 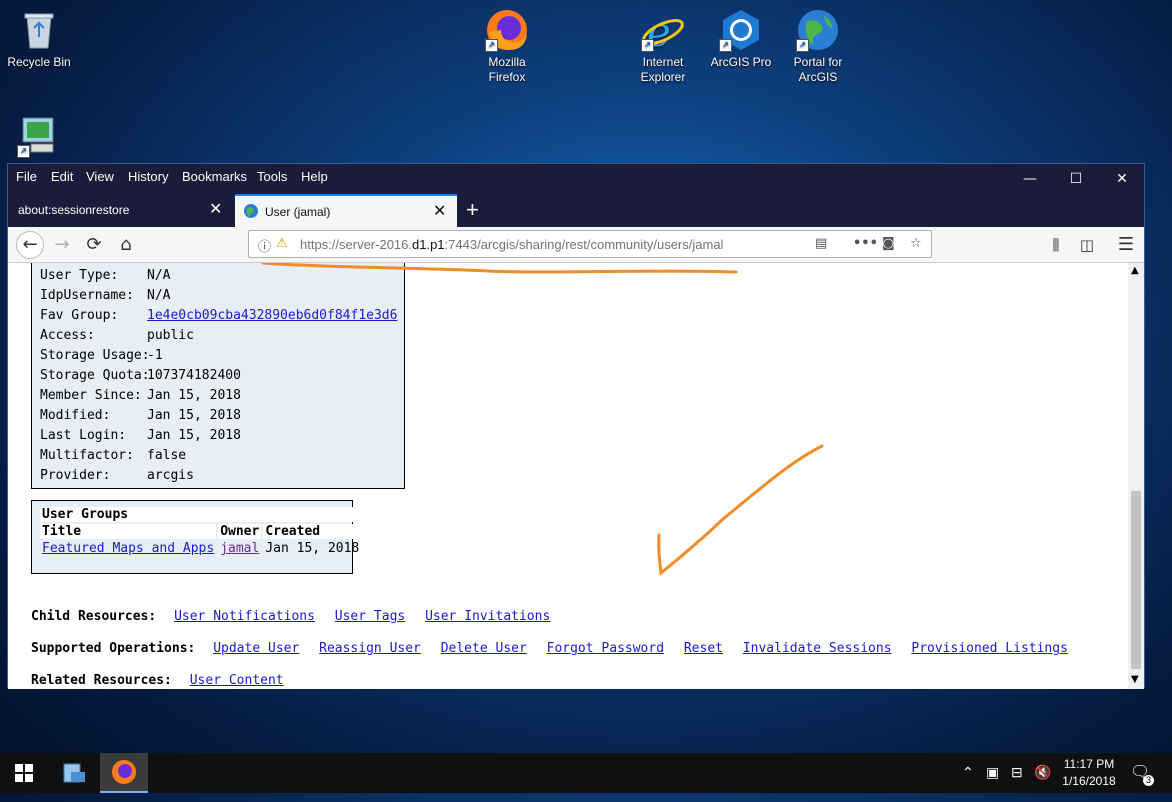 I want to click on firefox-label: Mozilla Firefox, so click(x=507, y=69).